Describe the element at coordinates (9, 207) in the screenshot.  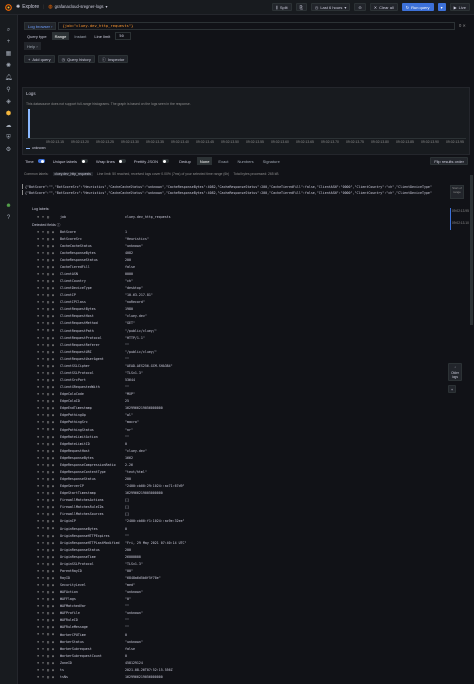
I see `user-avatar: ☻` at that location.